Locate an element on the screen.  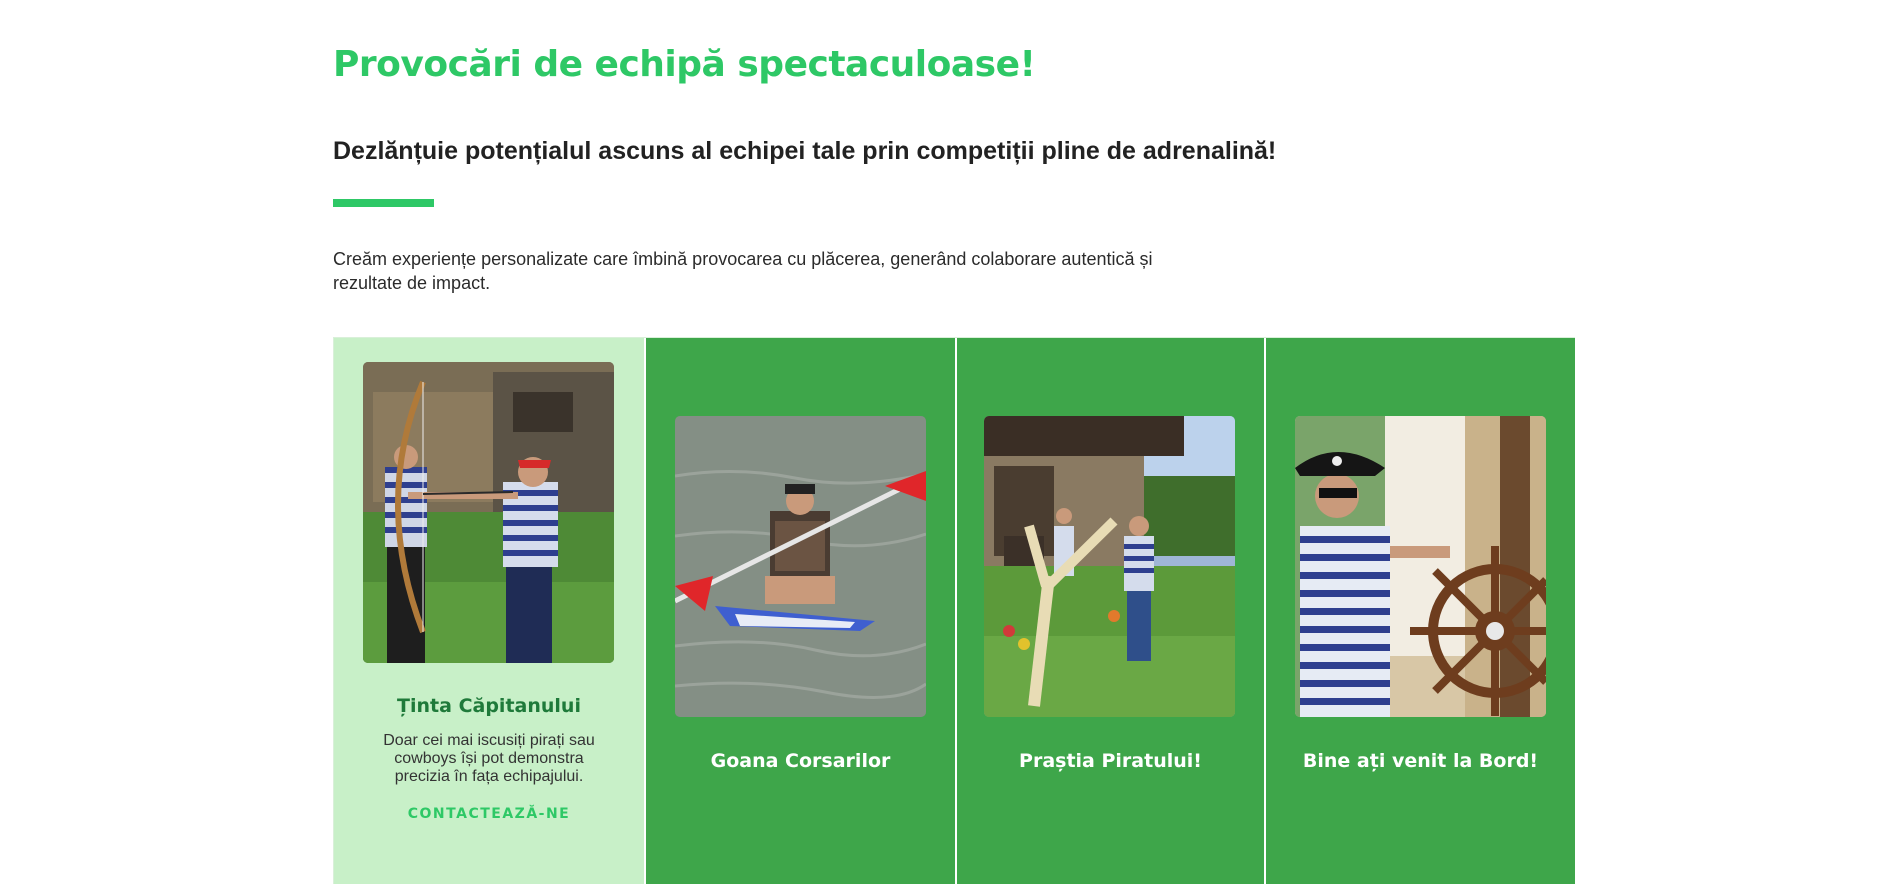
challenge-card-prastia-piratului: Praștia Piratului! is located at coordinates (1109, 611).